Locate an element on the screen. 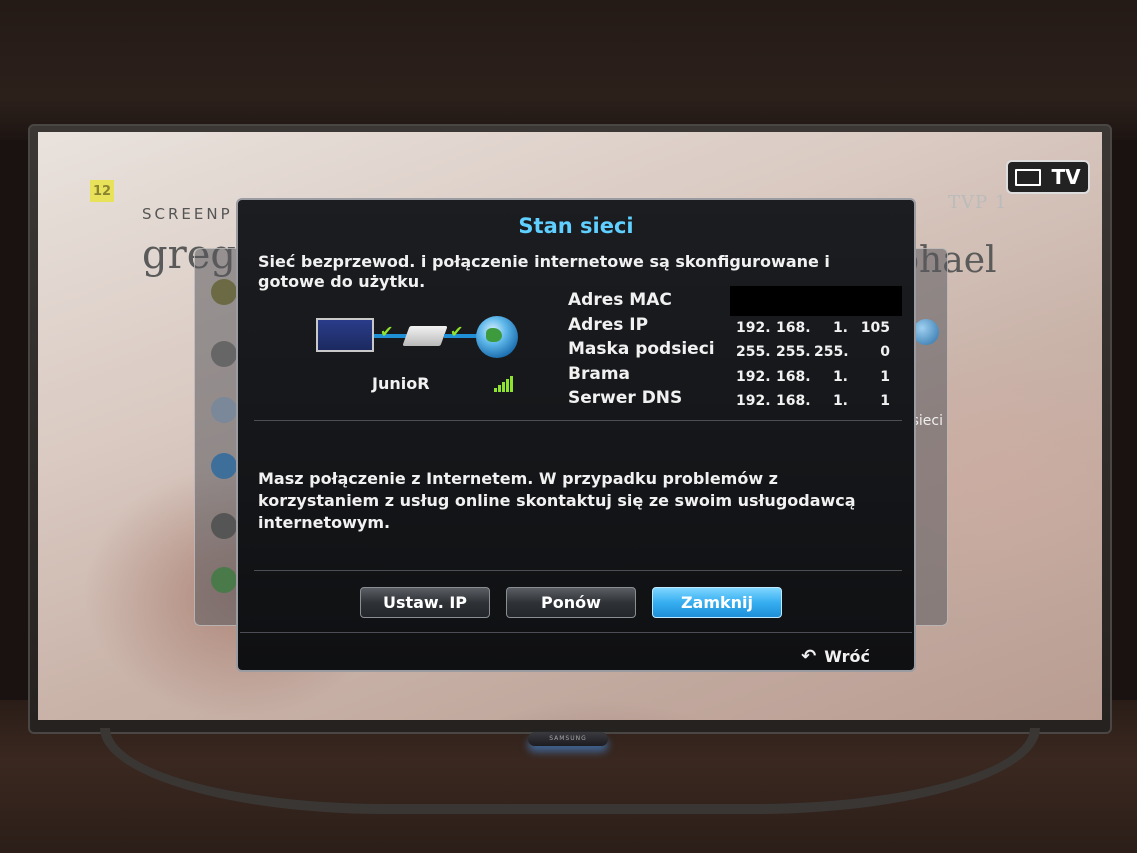  dialog-title: Stan sieci is located at coordinates (576, 226).